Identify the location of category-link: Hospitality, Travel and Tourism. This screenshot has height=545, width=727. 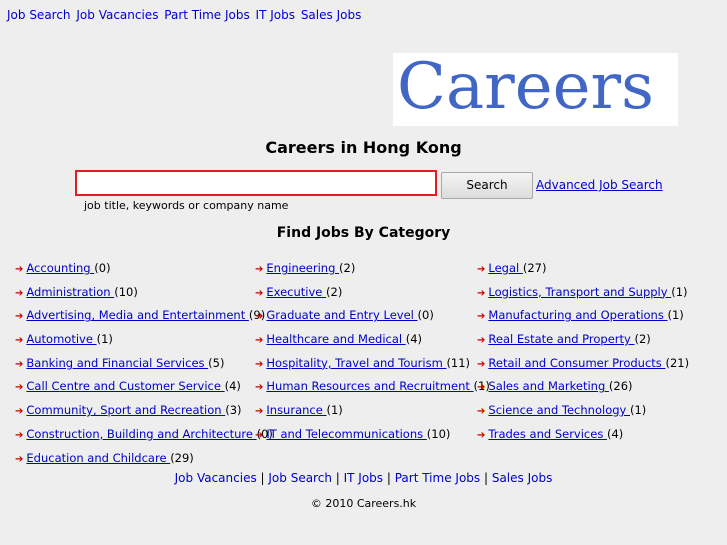
(356, 363).